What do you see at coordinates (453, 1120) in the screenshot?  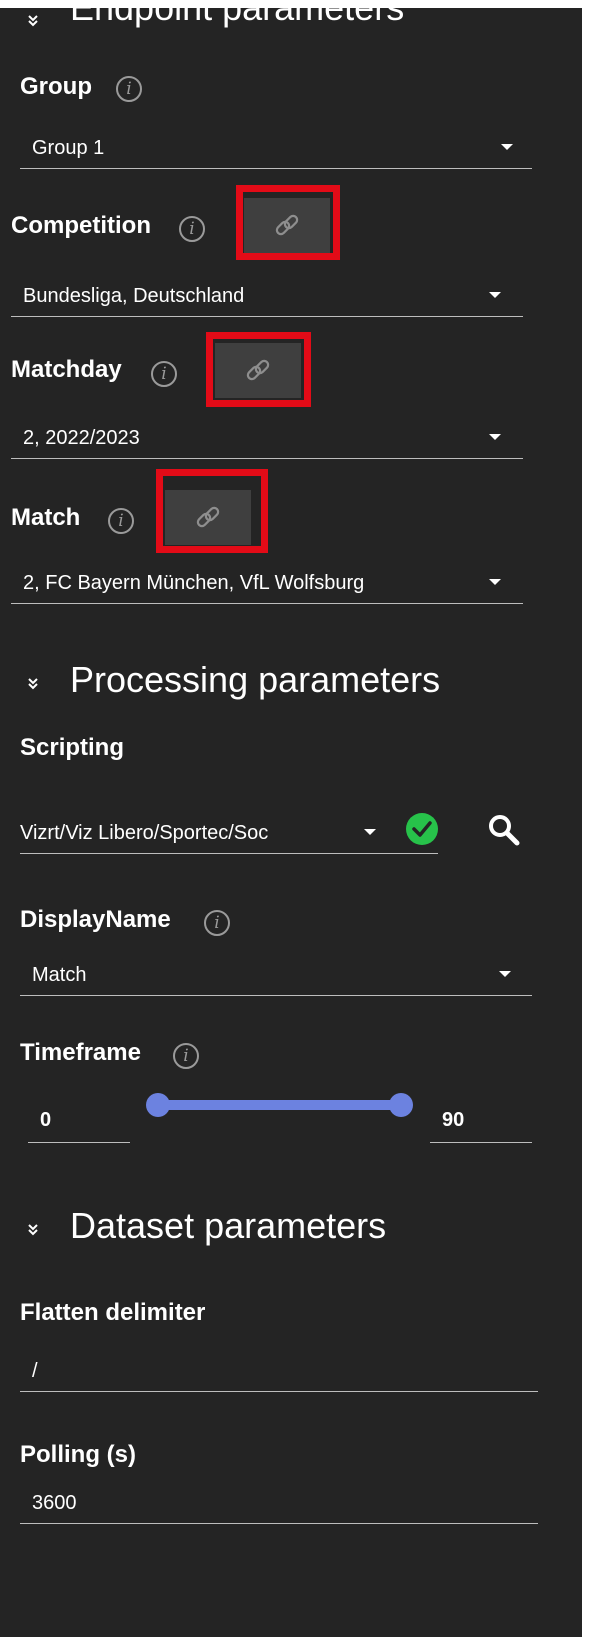 I see `timeframe-max-value: 90` at bounding box center [453, 1120].